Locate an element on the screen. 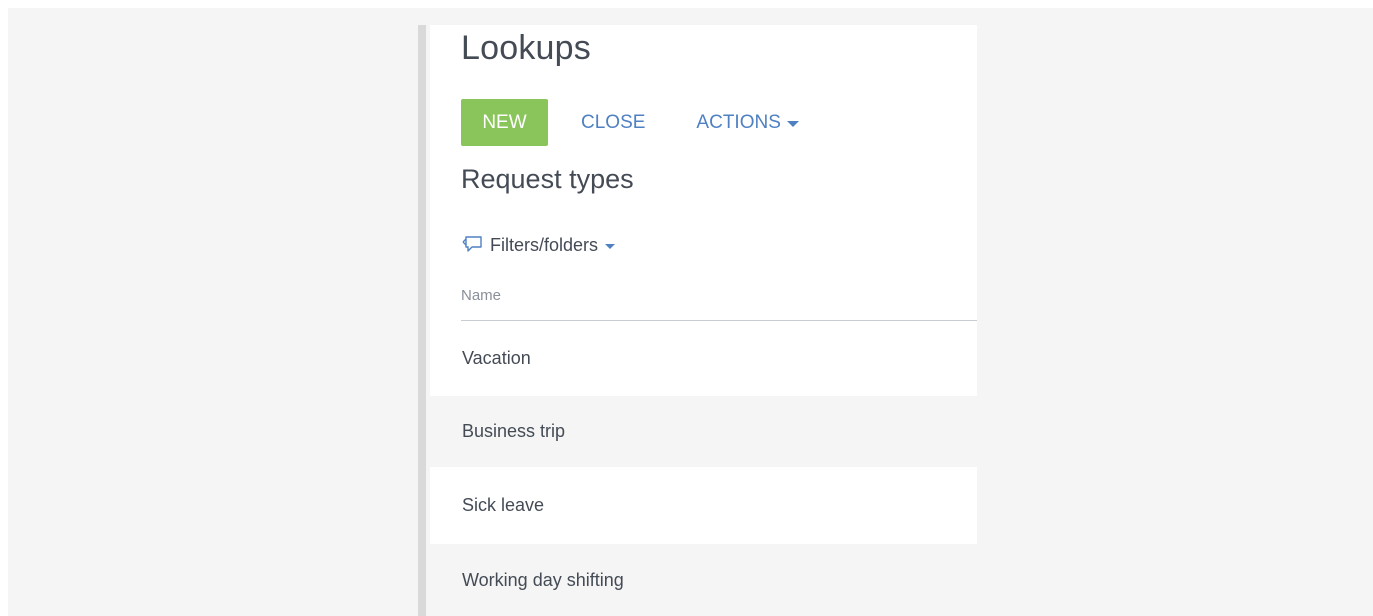 The image size is (1373, 616). cell-name: Vacation is located at coordinates (496, 358).